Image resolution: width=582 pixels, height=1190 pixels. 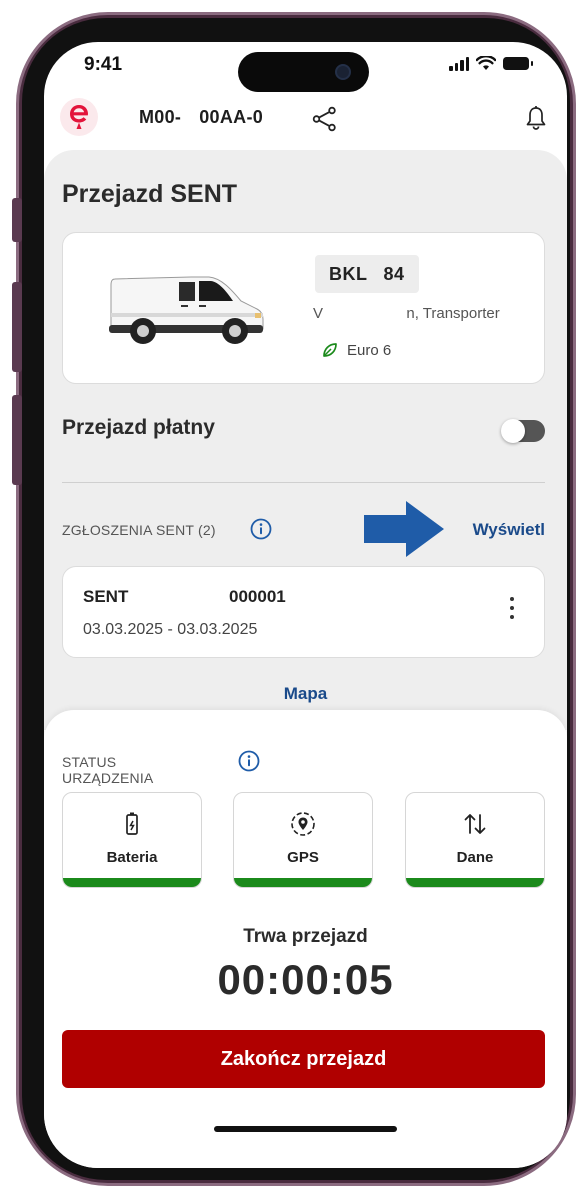 I want to click on emission-class-label: Euro 6, so click(x=369, y=350).